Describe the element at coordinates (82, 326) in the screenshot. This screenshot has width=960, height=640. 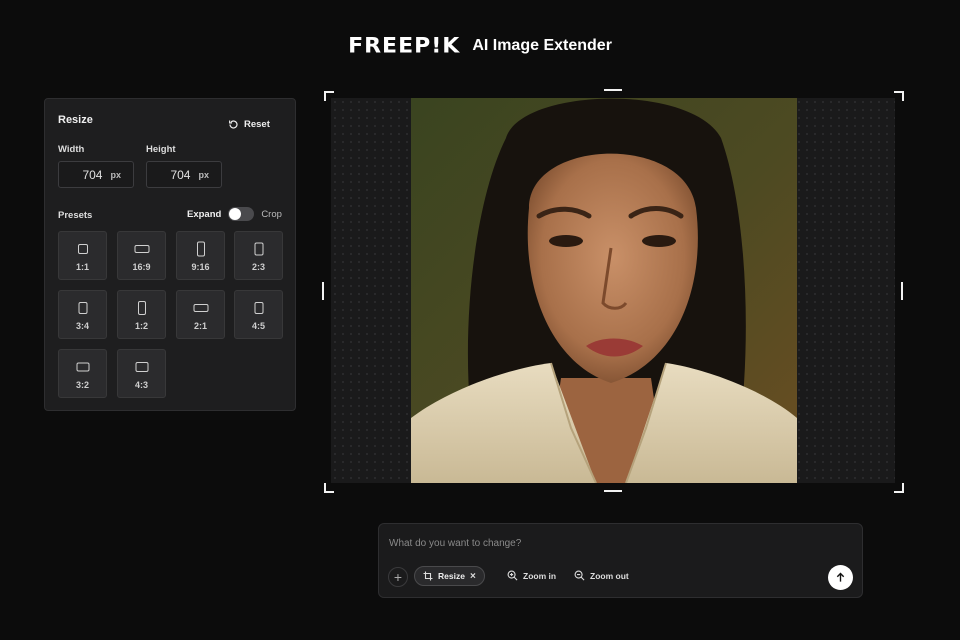
I see `preset-label: 3:4` at that location.